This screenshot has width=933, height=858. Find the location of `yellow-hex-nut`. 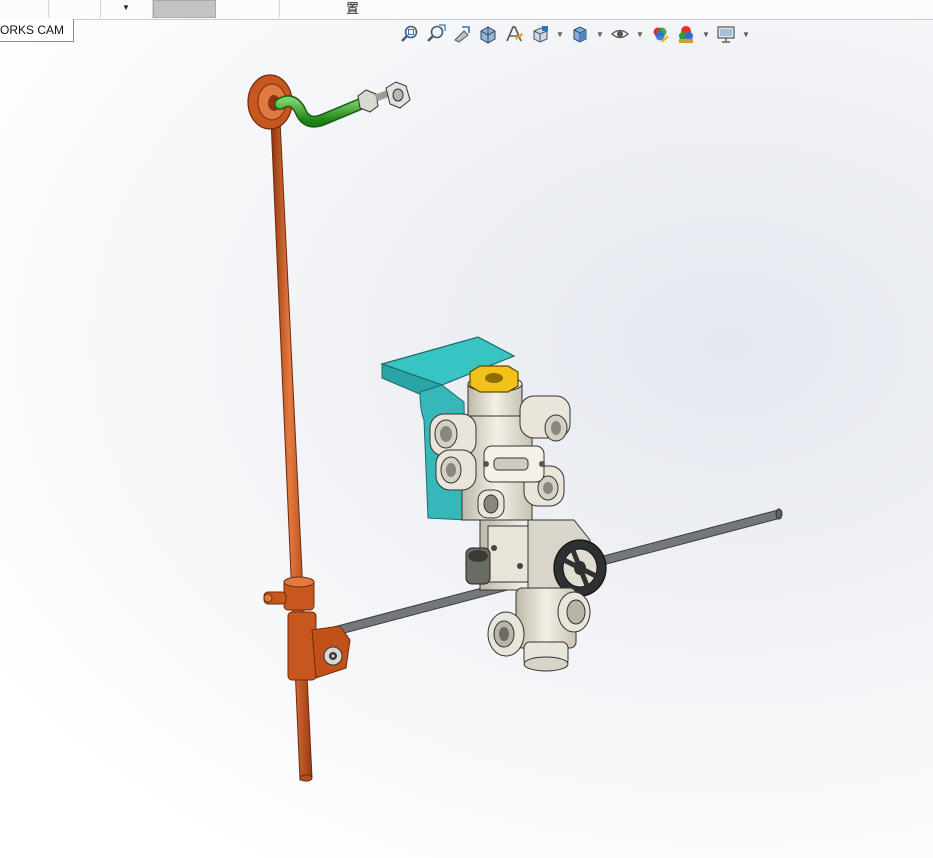

yellow-hex-nut is located at coordinates (494, 379).